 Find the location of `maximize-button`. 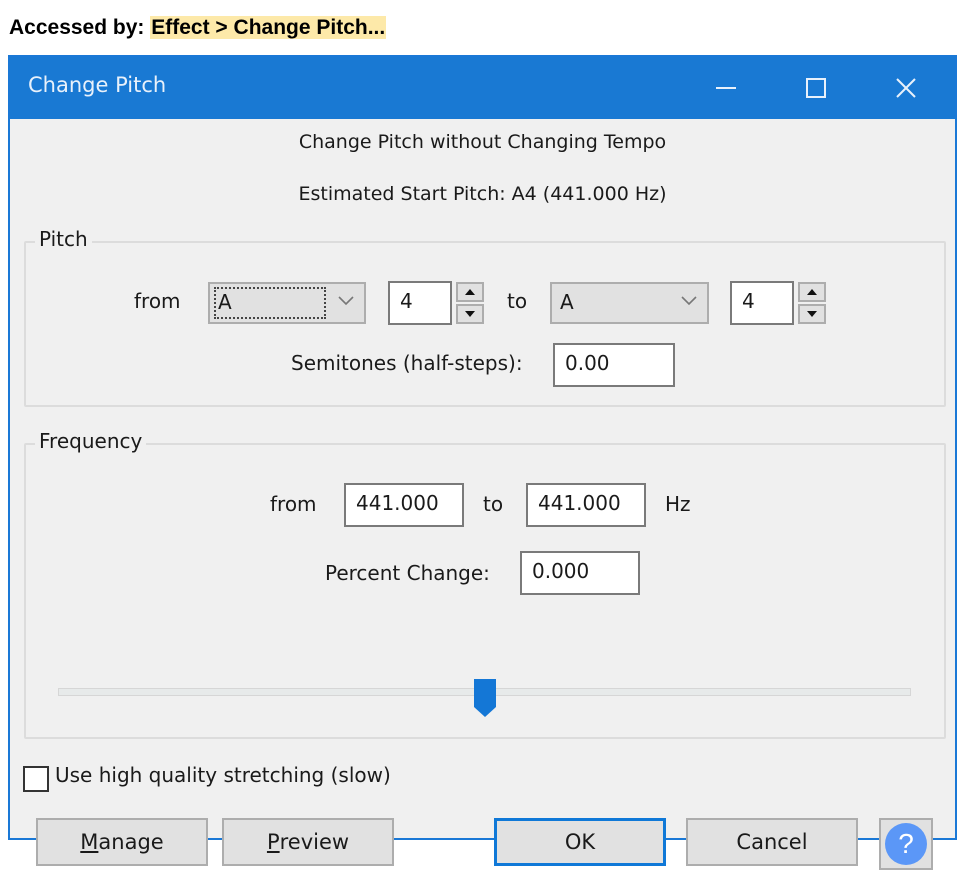

maximize-button is located at coordinates (816, 88).